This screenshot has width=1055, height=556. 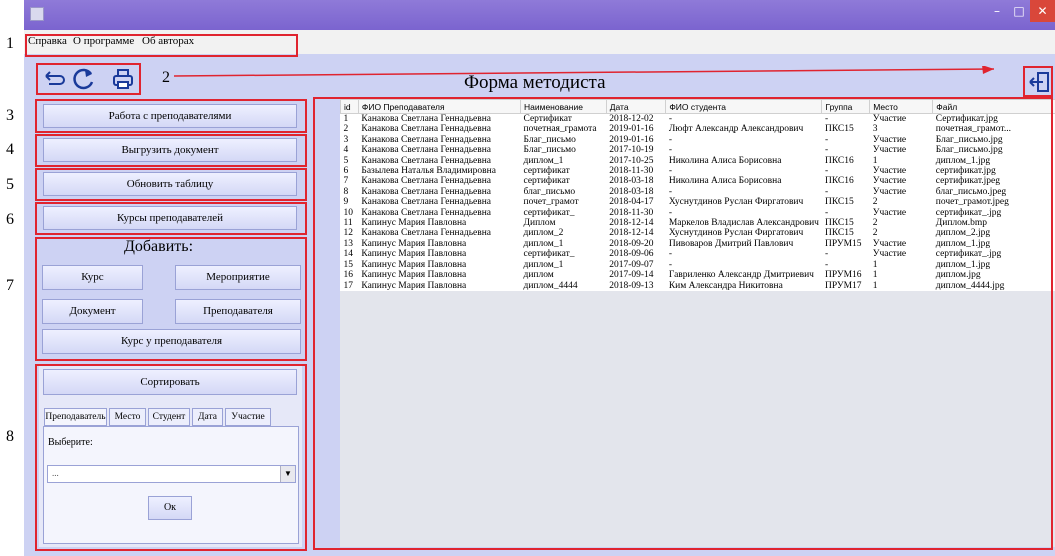 I want to click on annotation-box-exit, so click(x=1038, y=81).